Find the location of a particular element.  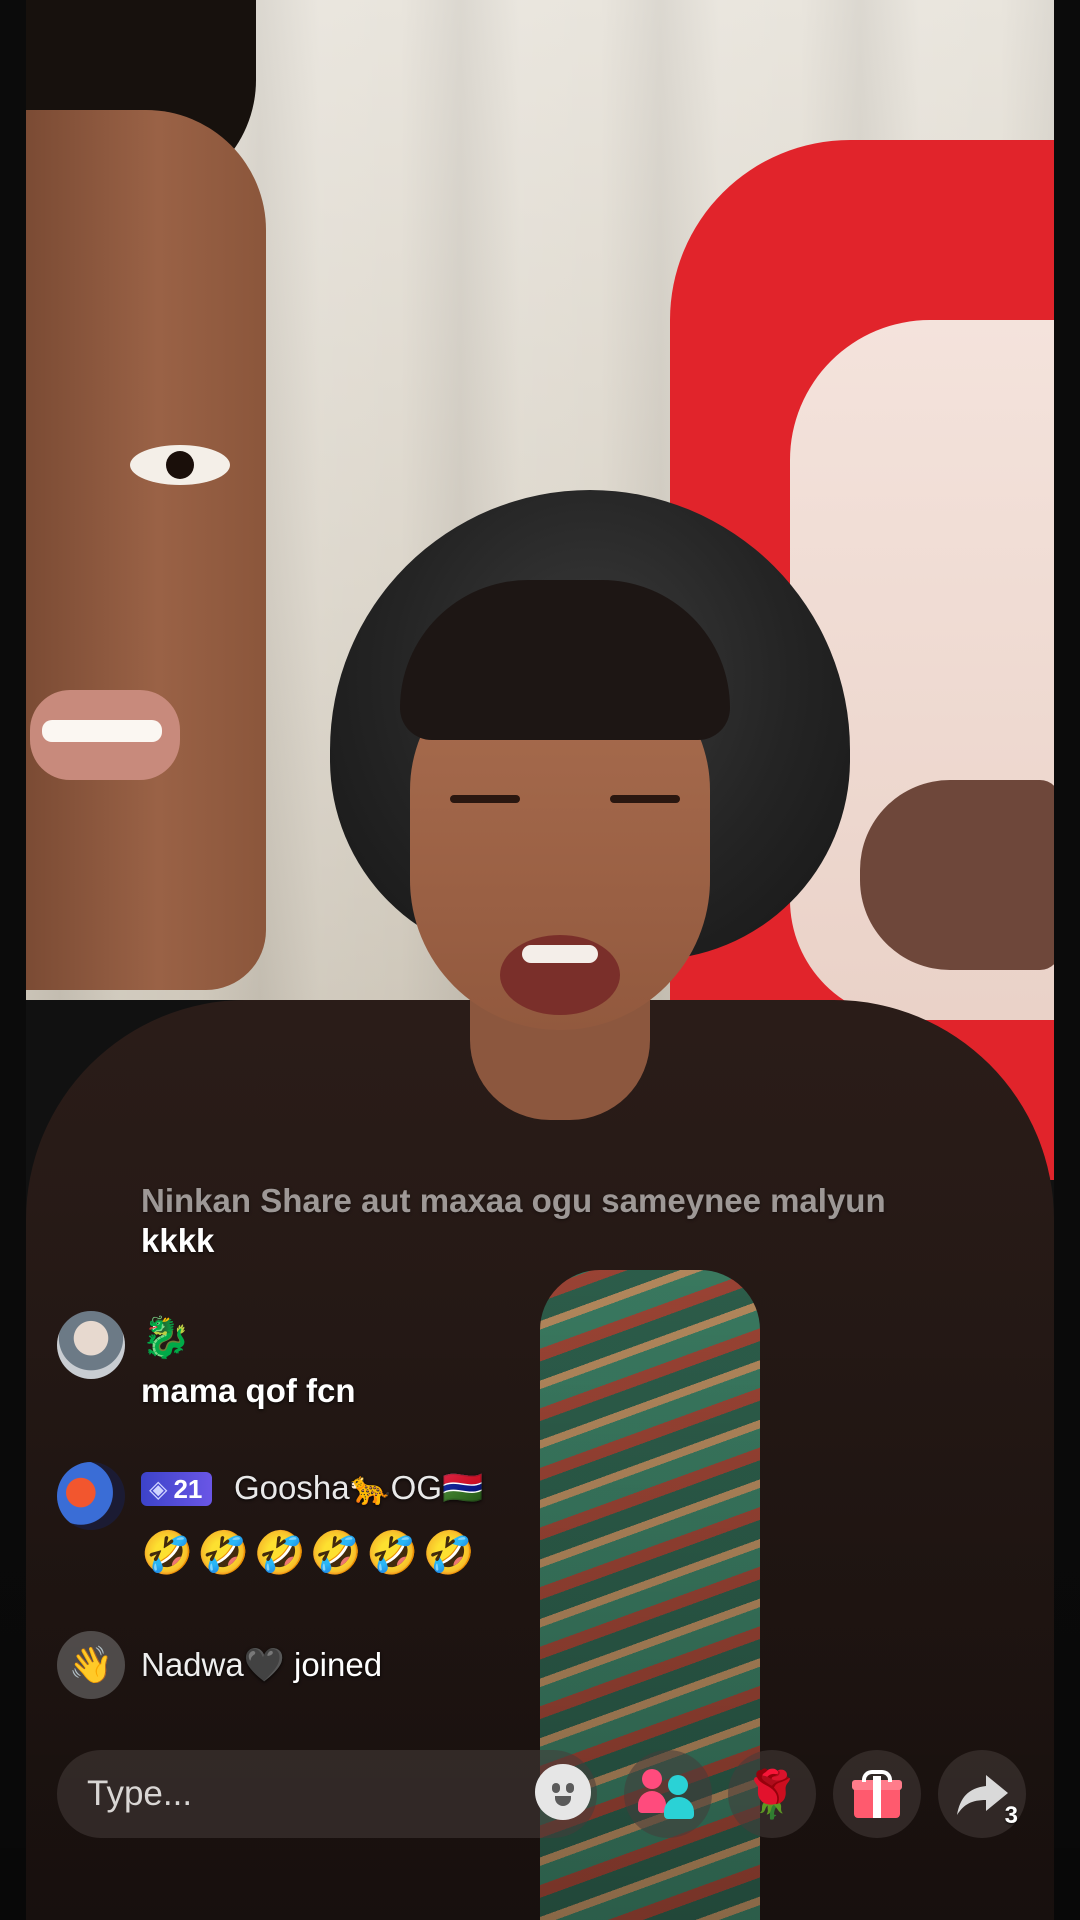

multi-guest-button is located at coordinates (668, 1794).